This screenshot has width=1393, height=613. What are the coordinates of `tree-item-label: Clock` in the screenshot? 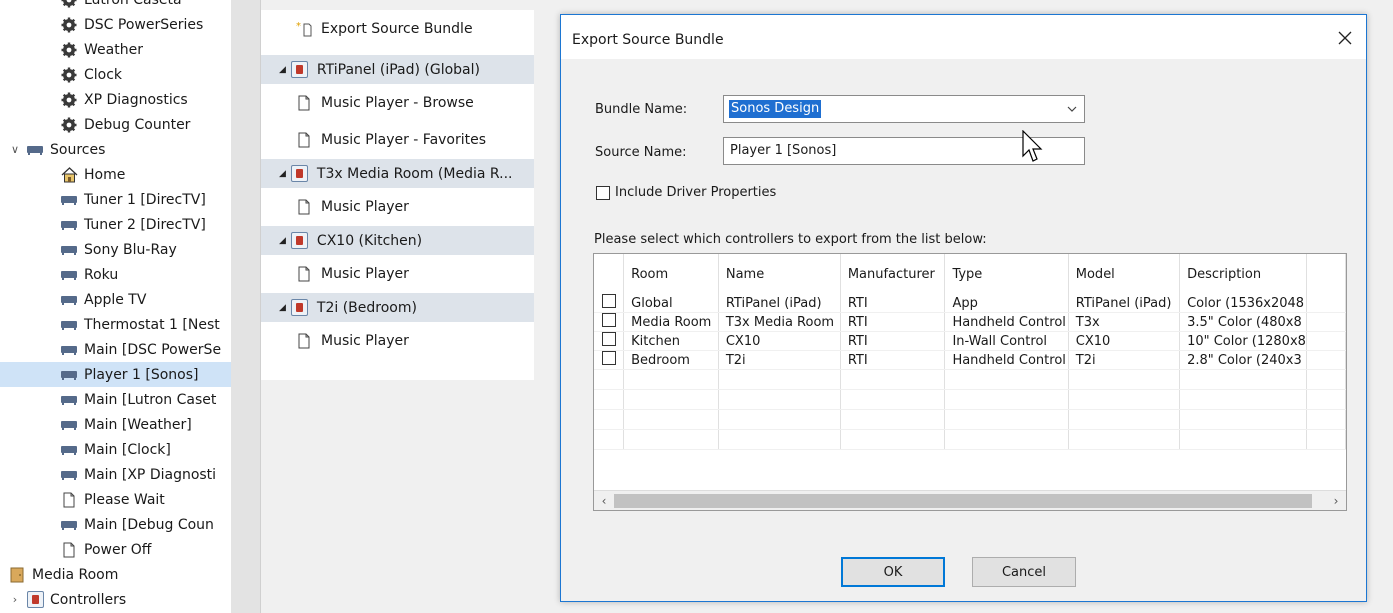 It's located at (103, 74).